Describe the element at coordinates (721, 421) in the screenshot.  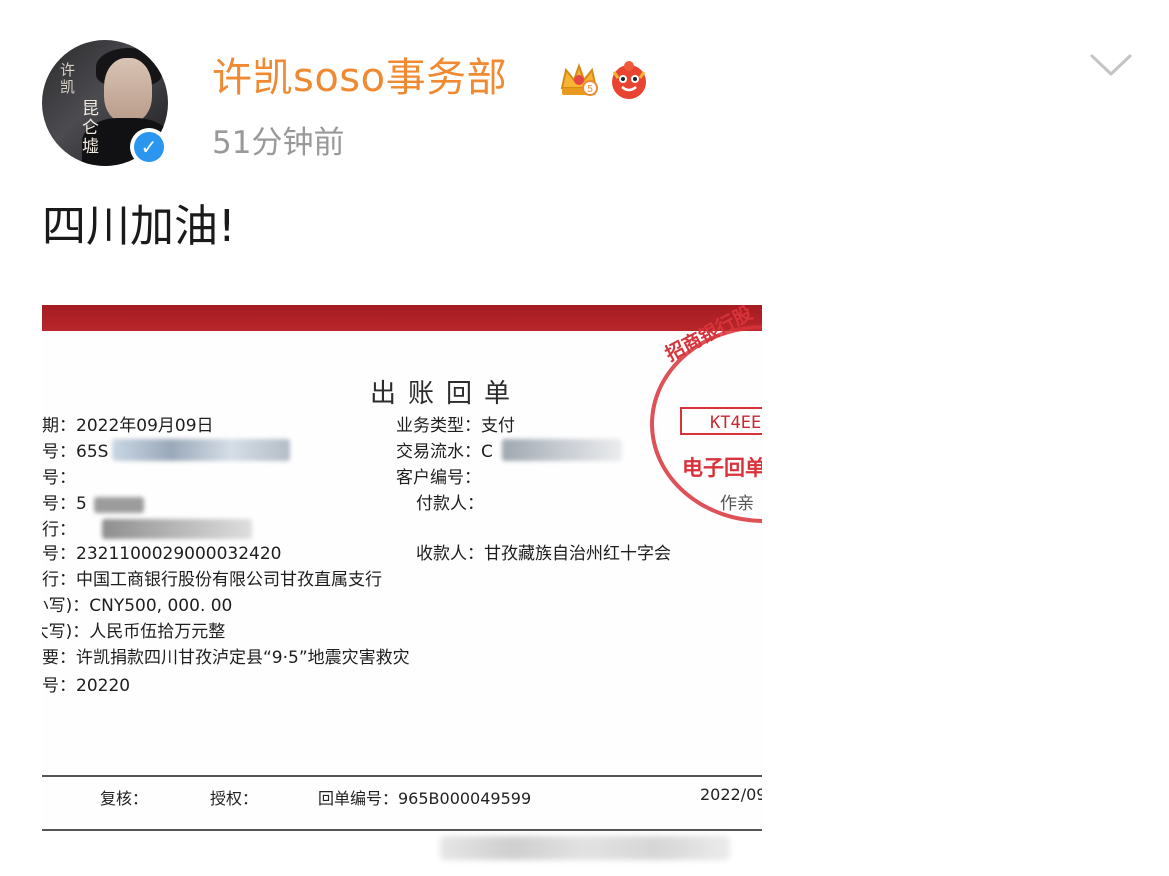
I see `seal-code: KT4EE` at that location.